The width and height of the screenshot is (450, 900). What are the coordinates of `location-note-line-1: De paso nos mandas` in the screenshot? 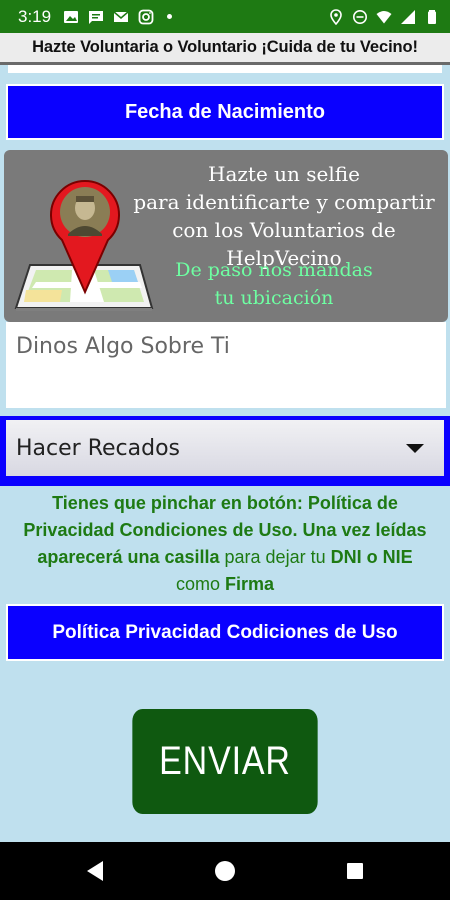 It's located at (274, 270).